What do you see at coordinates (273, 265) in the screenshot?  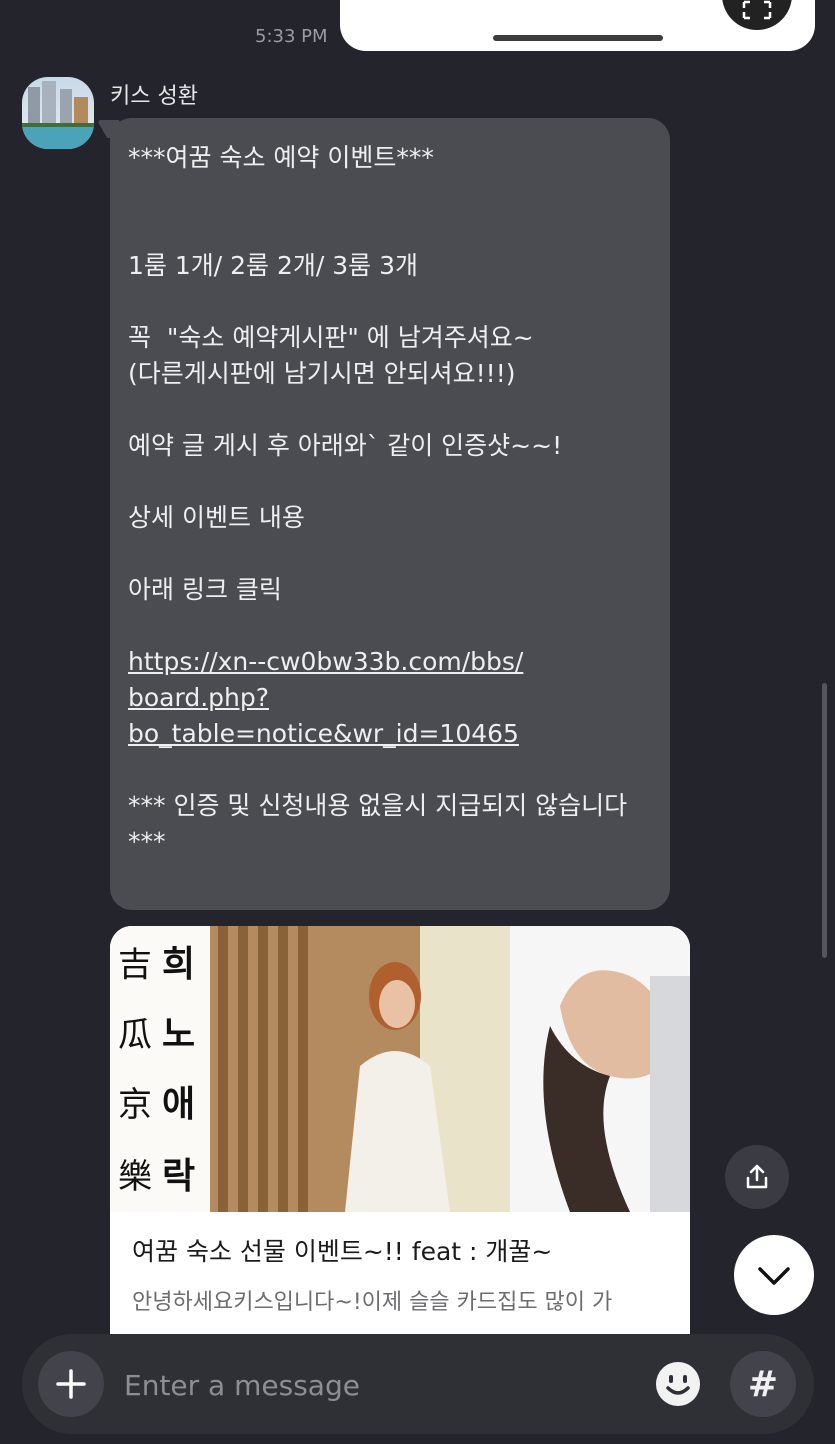 I see `message-line: 1룸 1개/ 2룸 2개/ 3룸 3개` at bounding box center [273, 265].